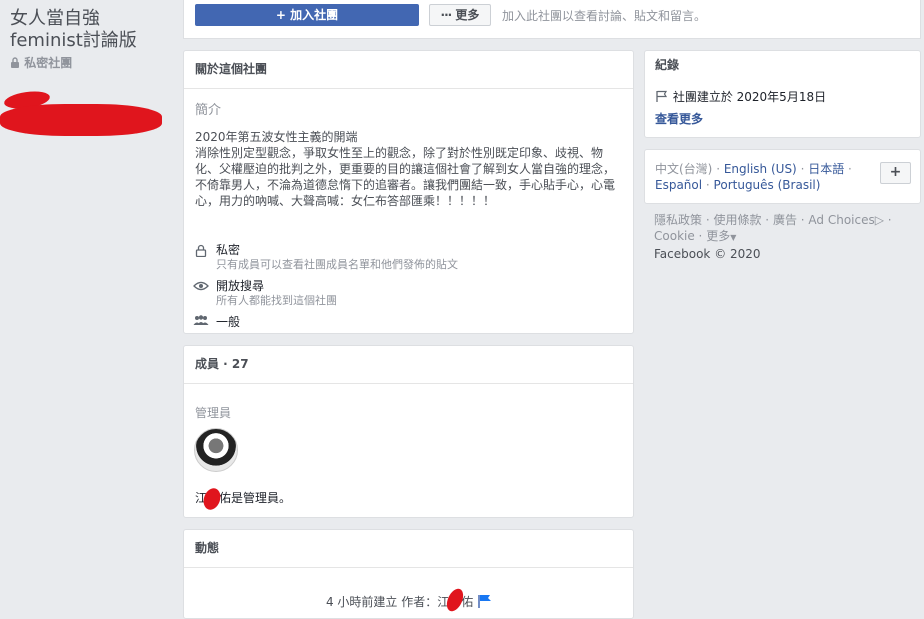  I want to click on privacy-badge: 私密社團, so click(41, 62).